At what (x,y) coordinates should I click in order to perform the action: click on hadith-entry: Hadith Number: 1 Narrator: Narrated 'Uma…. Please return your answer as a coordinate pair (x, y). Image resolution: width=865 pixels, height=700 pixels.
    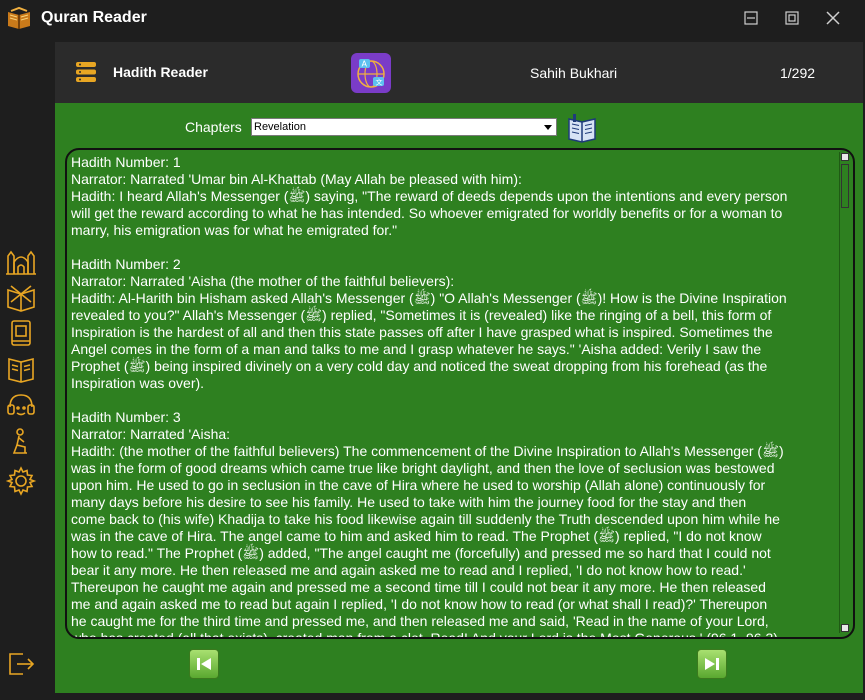
    Looking at the image, I should click on (452, 196).